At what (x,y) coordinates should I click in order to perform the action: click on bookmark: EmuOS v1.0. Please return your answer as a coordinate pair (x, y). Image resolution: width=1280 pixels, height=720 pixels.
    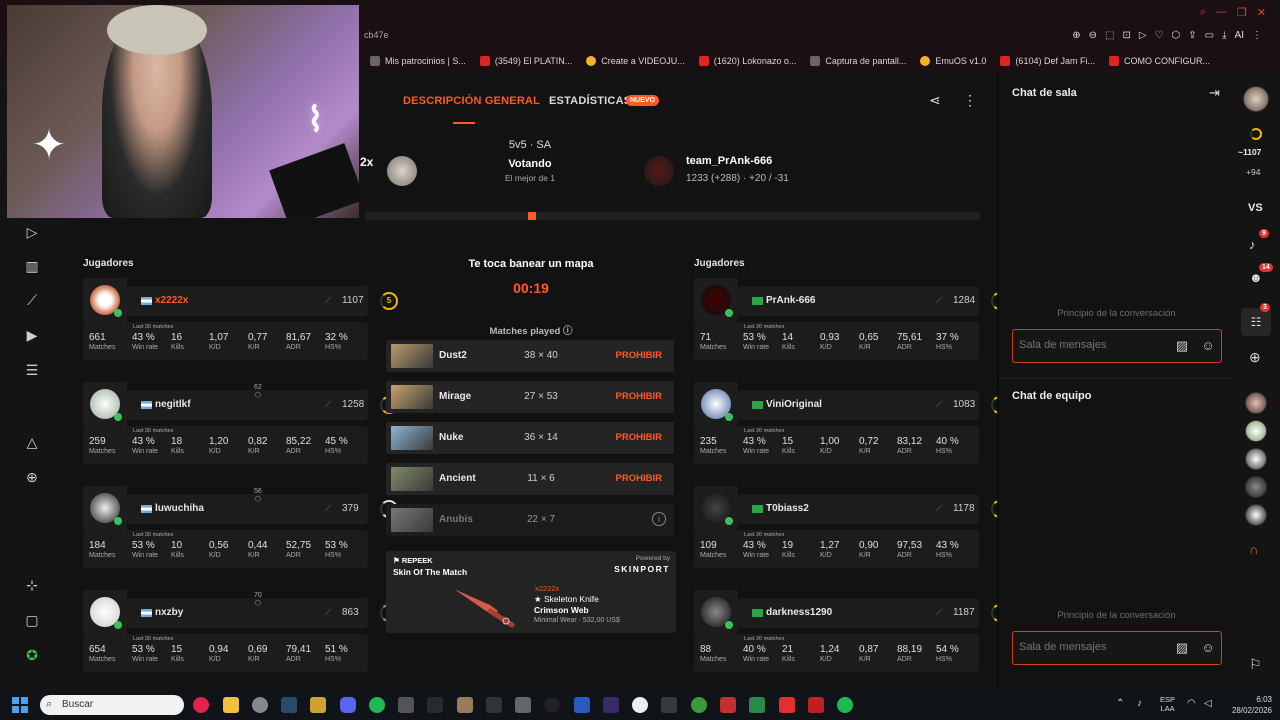
    Looking at the image, I should click on (953, 61).